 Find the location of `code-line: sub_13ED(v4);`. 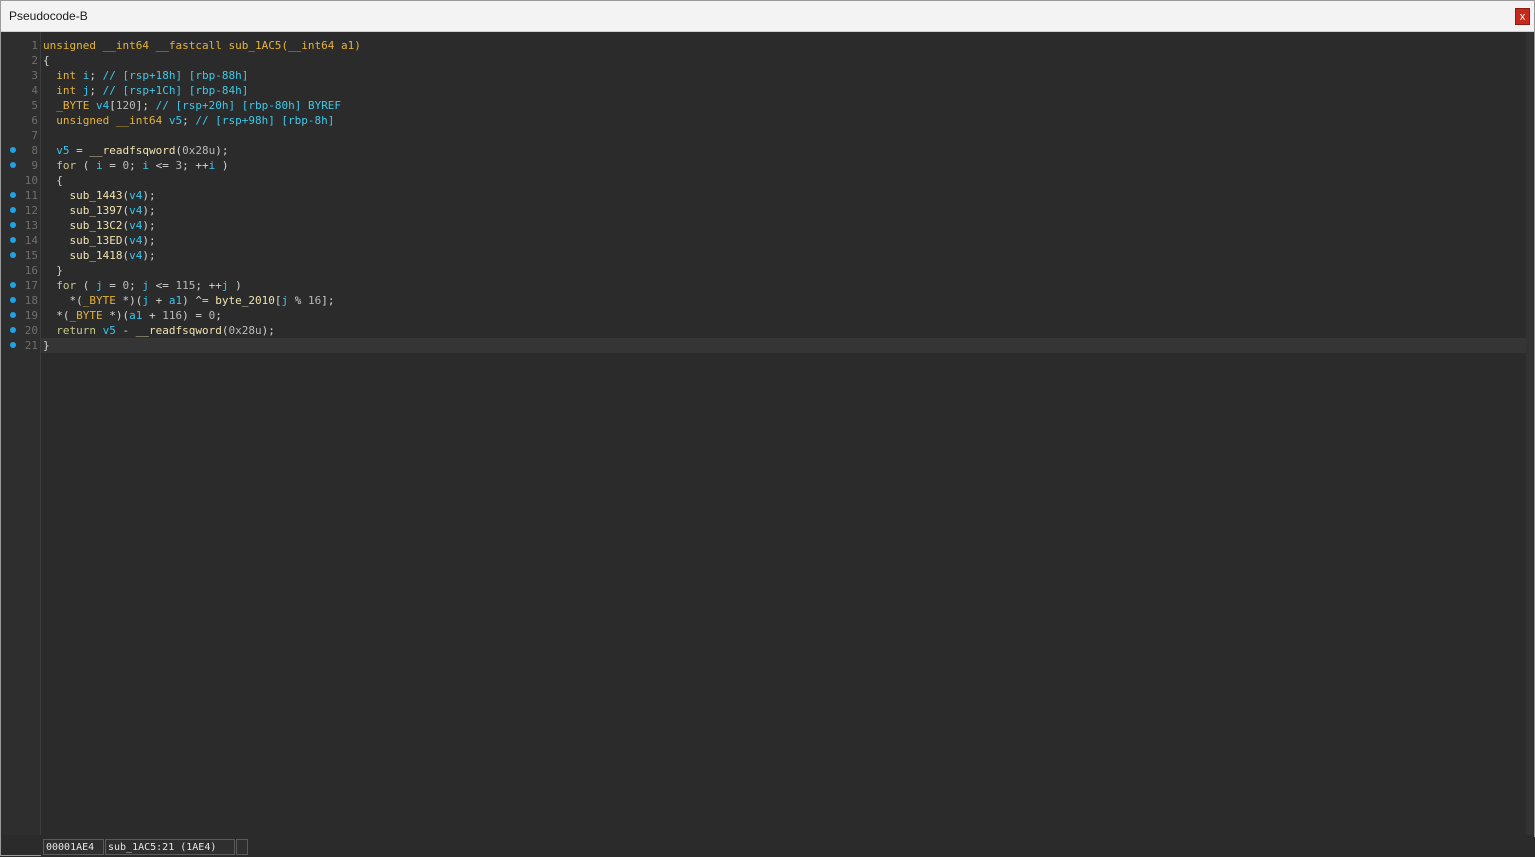

code-line: sub_13ED(v4); is located at coordinates (785, 240).